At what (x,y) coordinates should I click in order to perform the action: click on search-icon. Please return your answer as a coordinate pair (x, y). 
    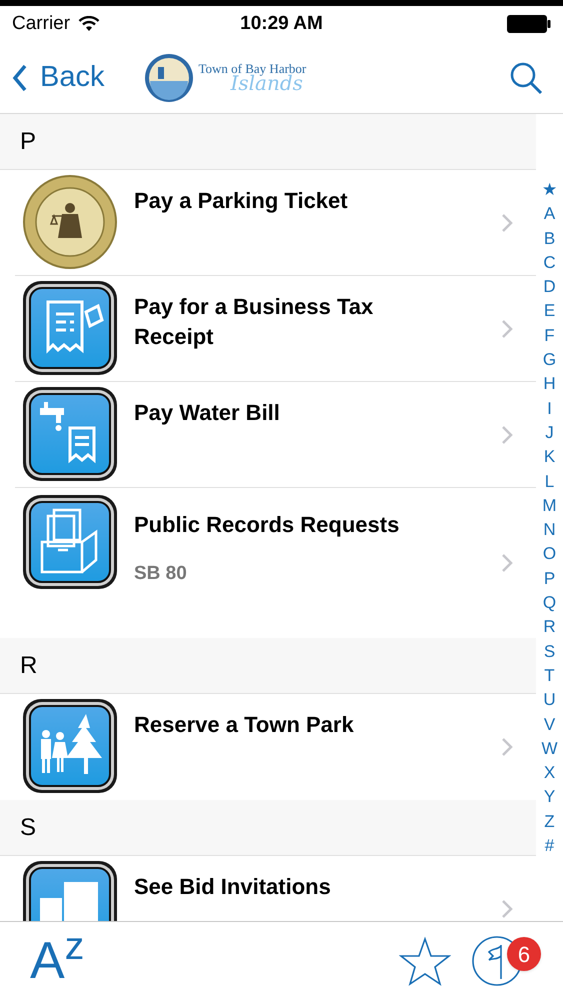
    Looking at the image, I should click on (526, 77).